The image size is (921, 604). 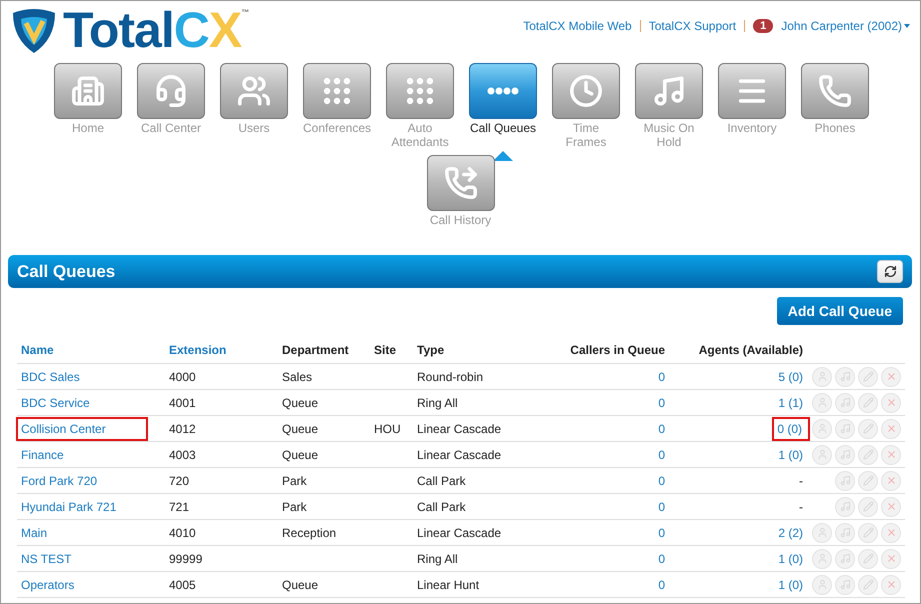 I want to click on nav-label: Phones, so click(x=835, y=128).